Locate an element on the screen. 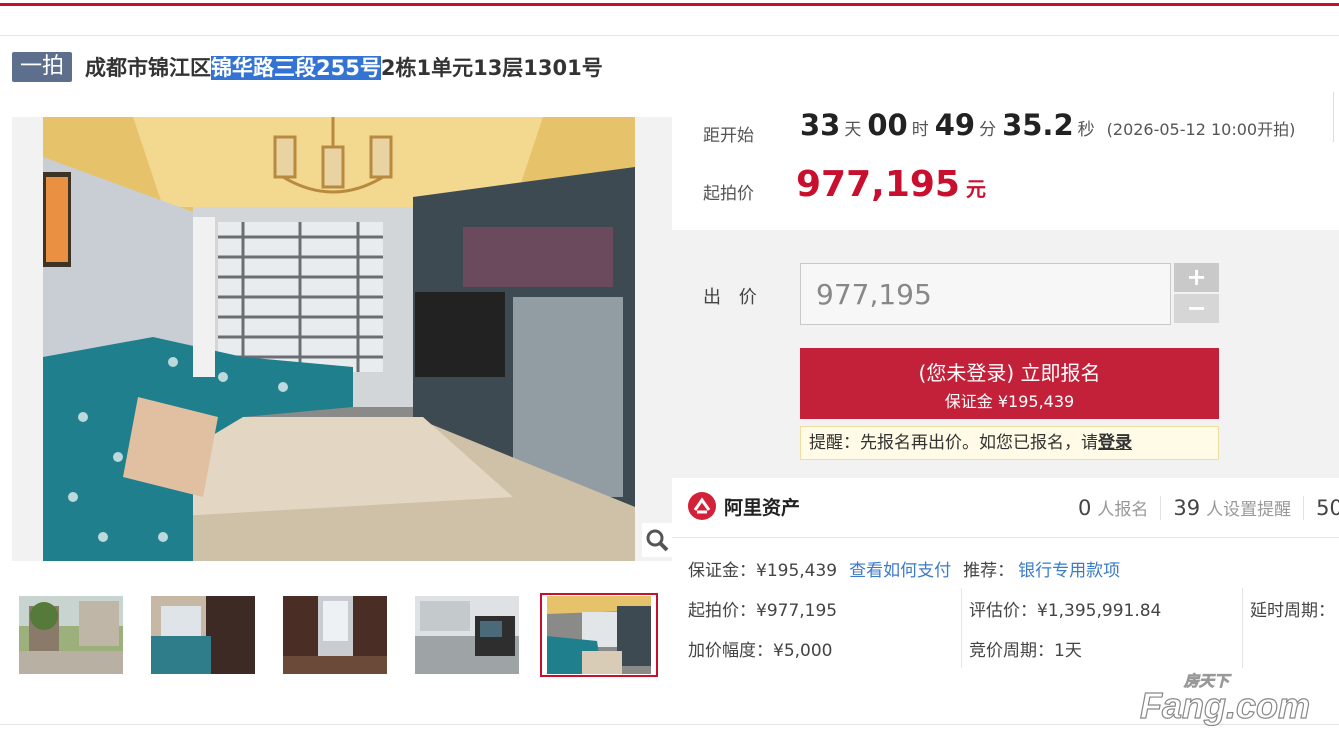 This screenshot has width=1339, height=739. bid-label: 出 价 is located at coordinates (733, 297).